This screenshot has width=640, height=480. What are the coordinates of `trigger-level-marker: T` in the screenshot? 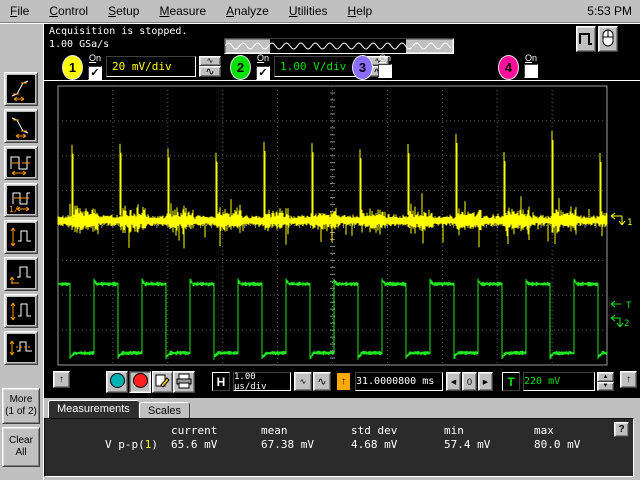 It's located at (621, 305).